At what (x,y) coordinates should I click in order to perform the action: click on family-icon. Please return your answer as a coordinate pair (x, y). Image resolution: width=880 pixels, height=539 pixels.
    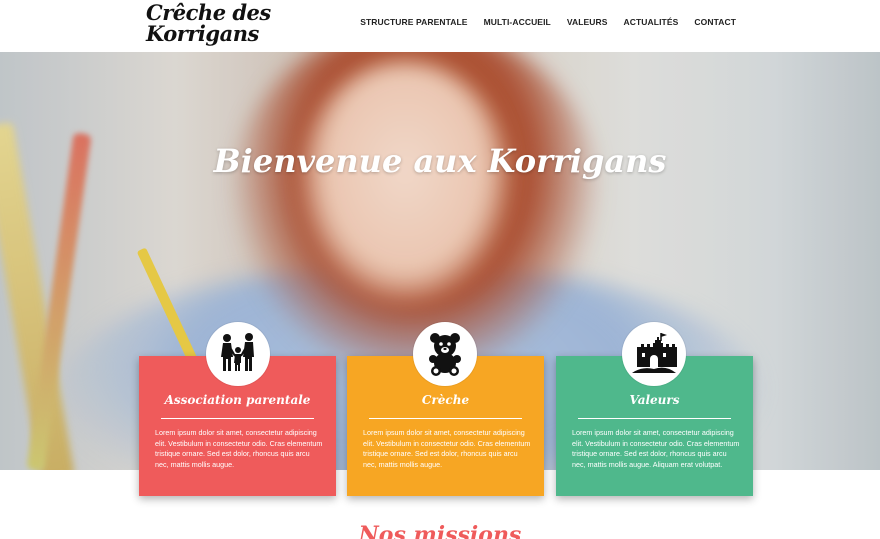
    Looking at the image, I should click on (238, 354).